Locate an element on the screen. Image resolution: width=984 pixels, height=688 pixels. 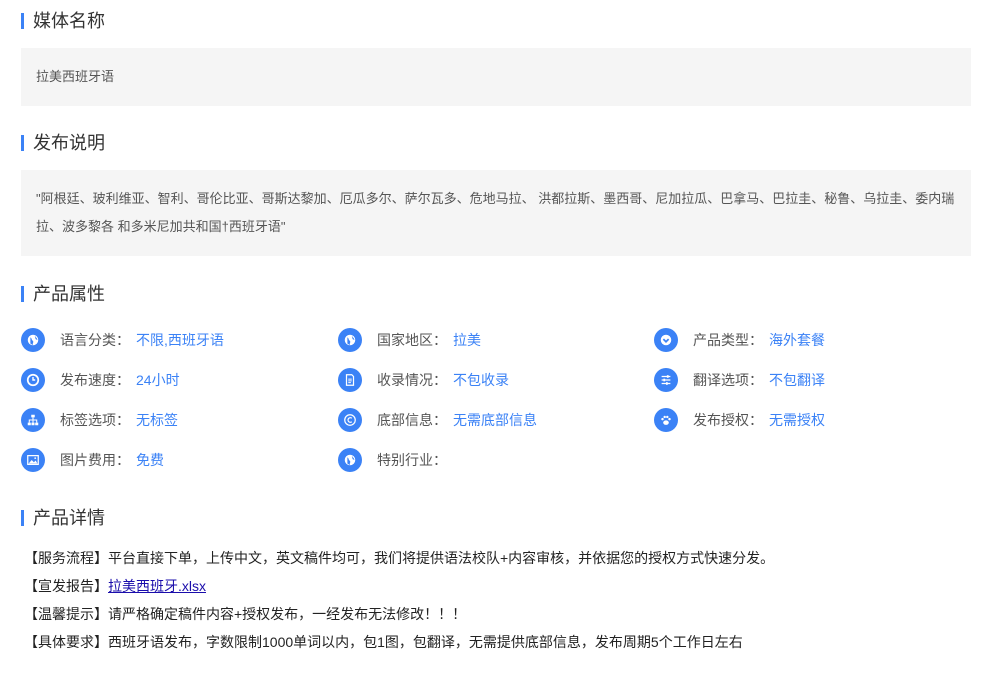
detail-prefix: 【温馨提示】 is located at coordinates (66, 614).